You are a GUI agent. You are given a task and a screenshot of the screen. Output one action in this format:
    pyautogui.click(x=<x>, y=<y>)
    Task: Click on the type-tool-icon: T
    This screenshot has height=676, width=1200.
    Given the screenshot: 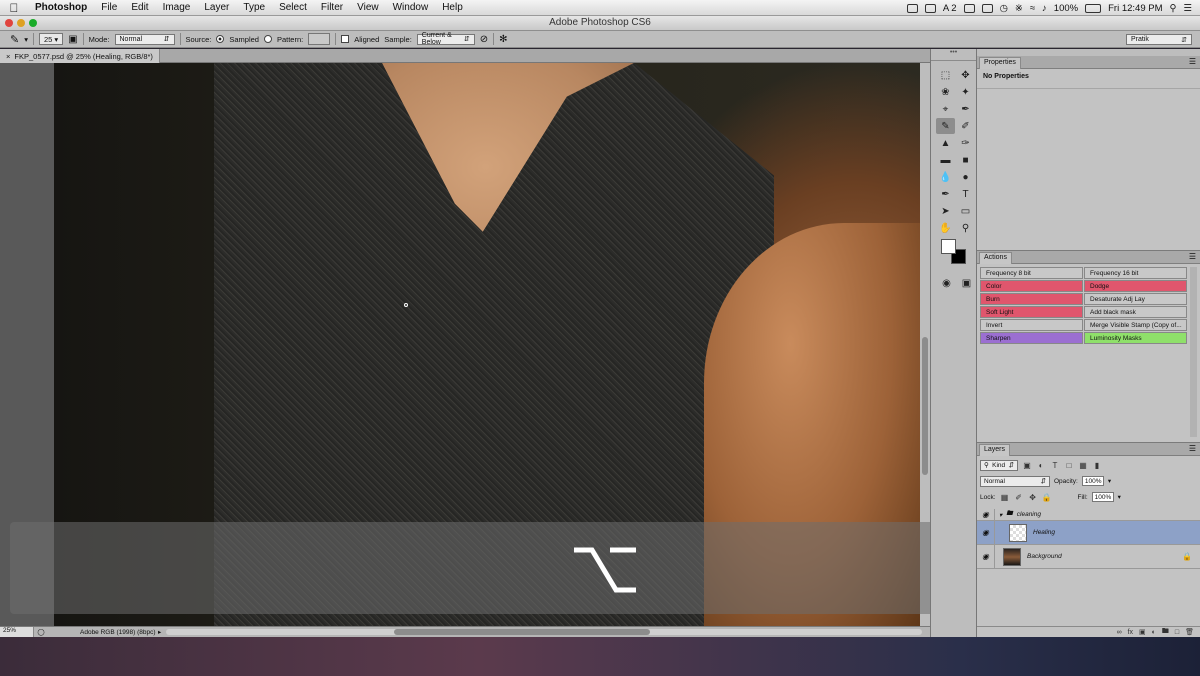 What is the action you would take?
    pyautogui.click(x=965, y=194)
    